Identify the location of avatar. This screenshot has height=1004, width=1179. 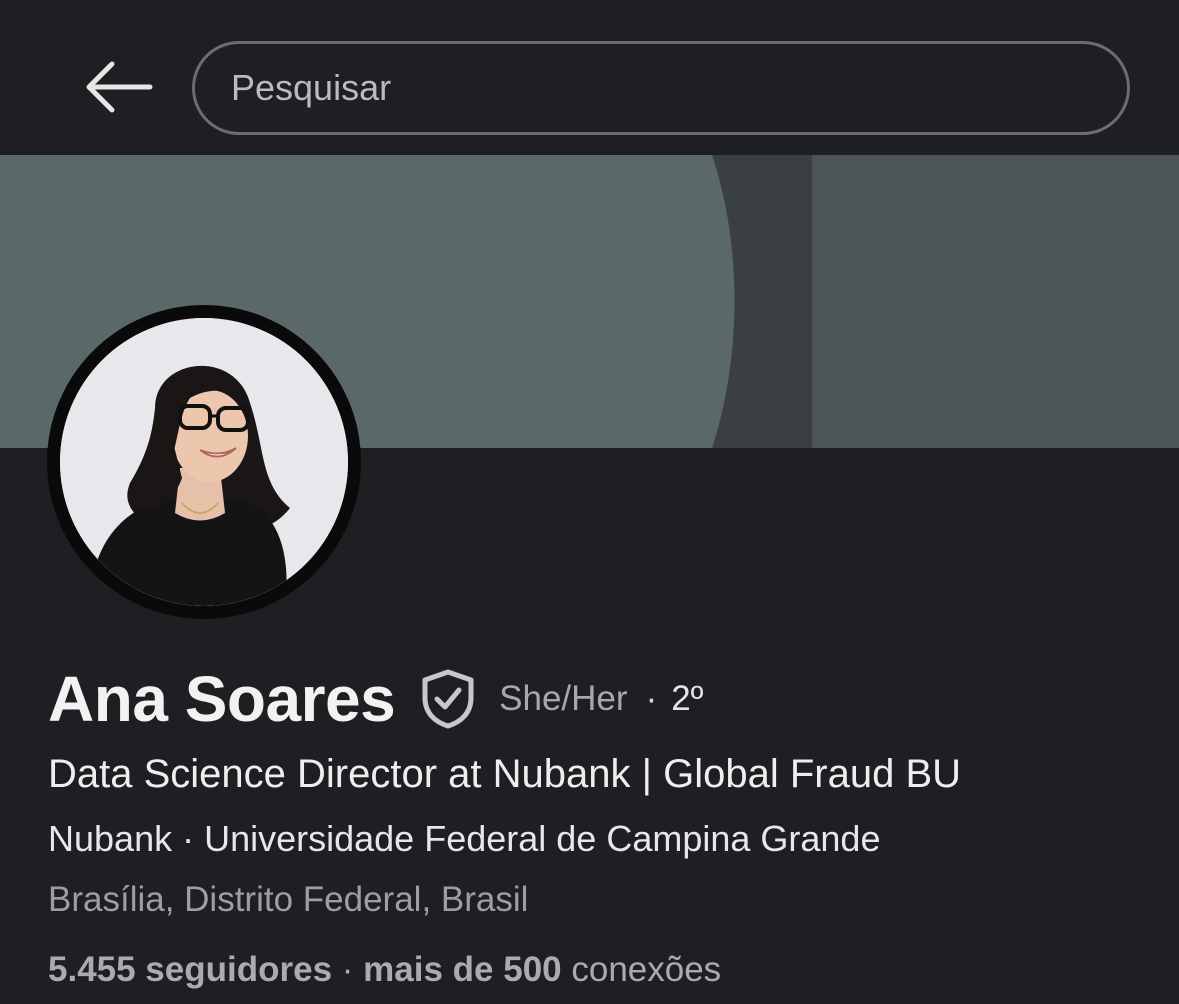
(204, 462).